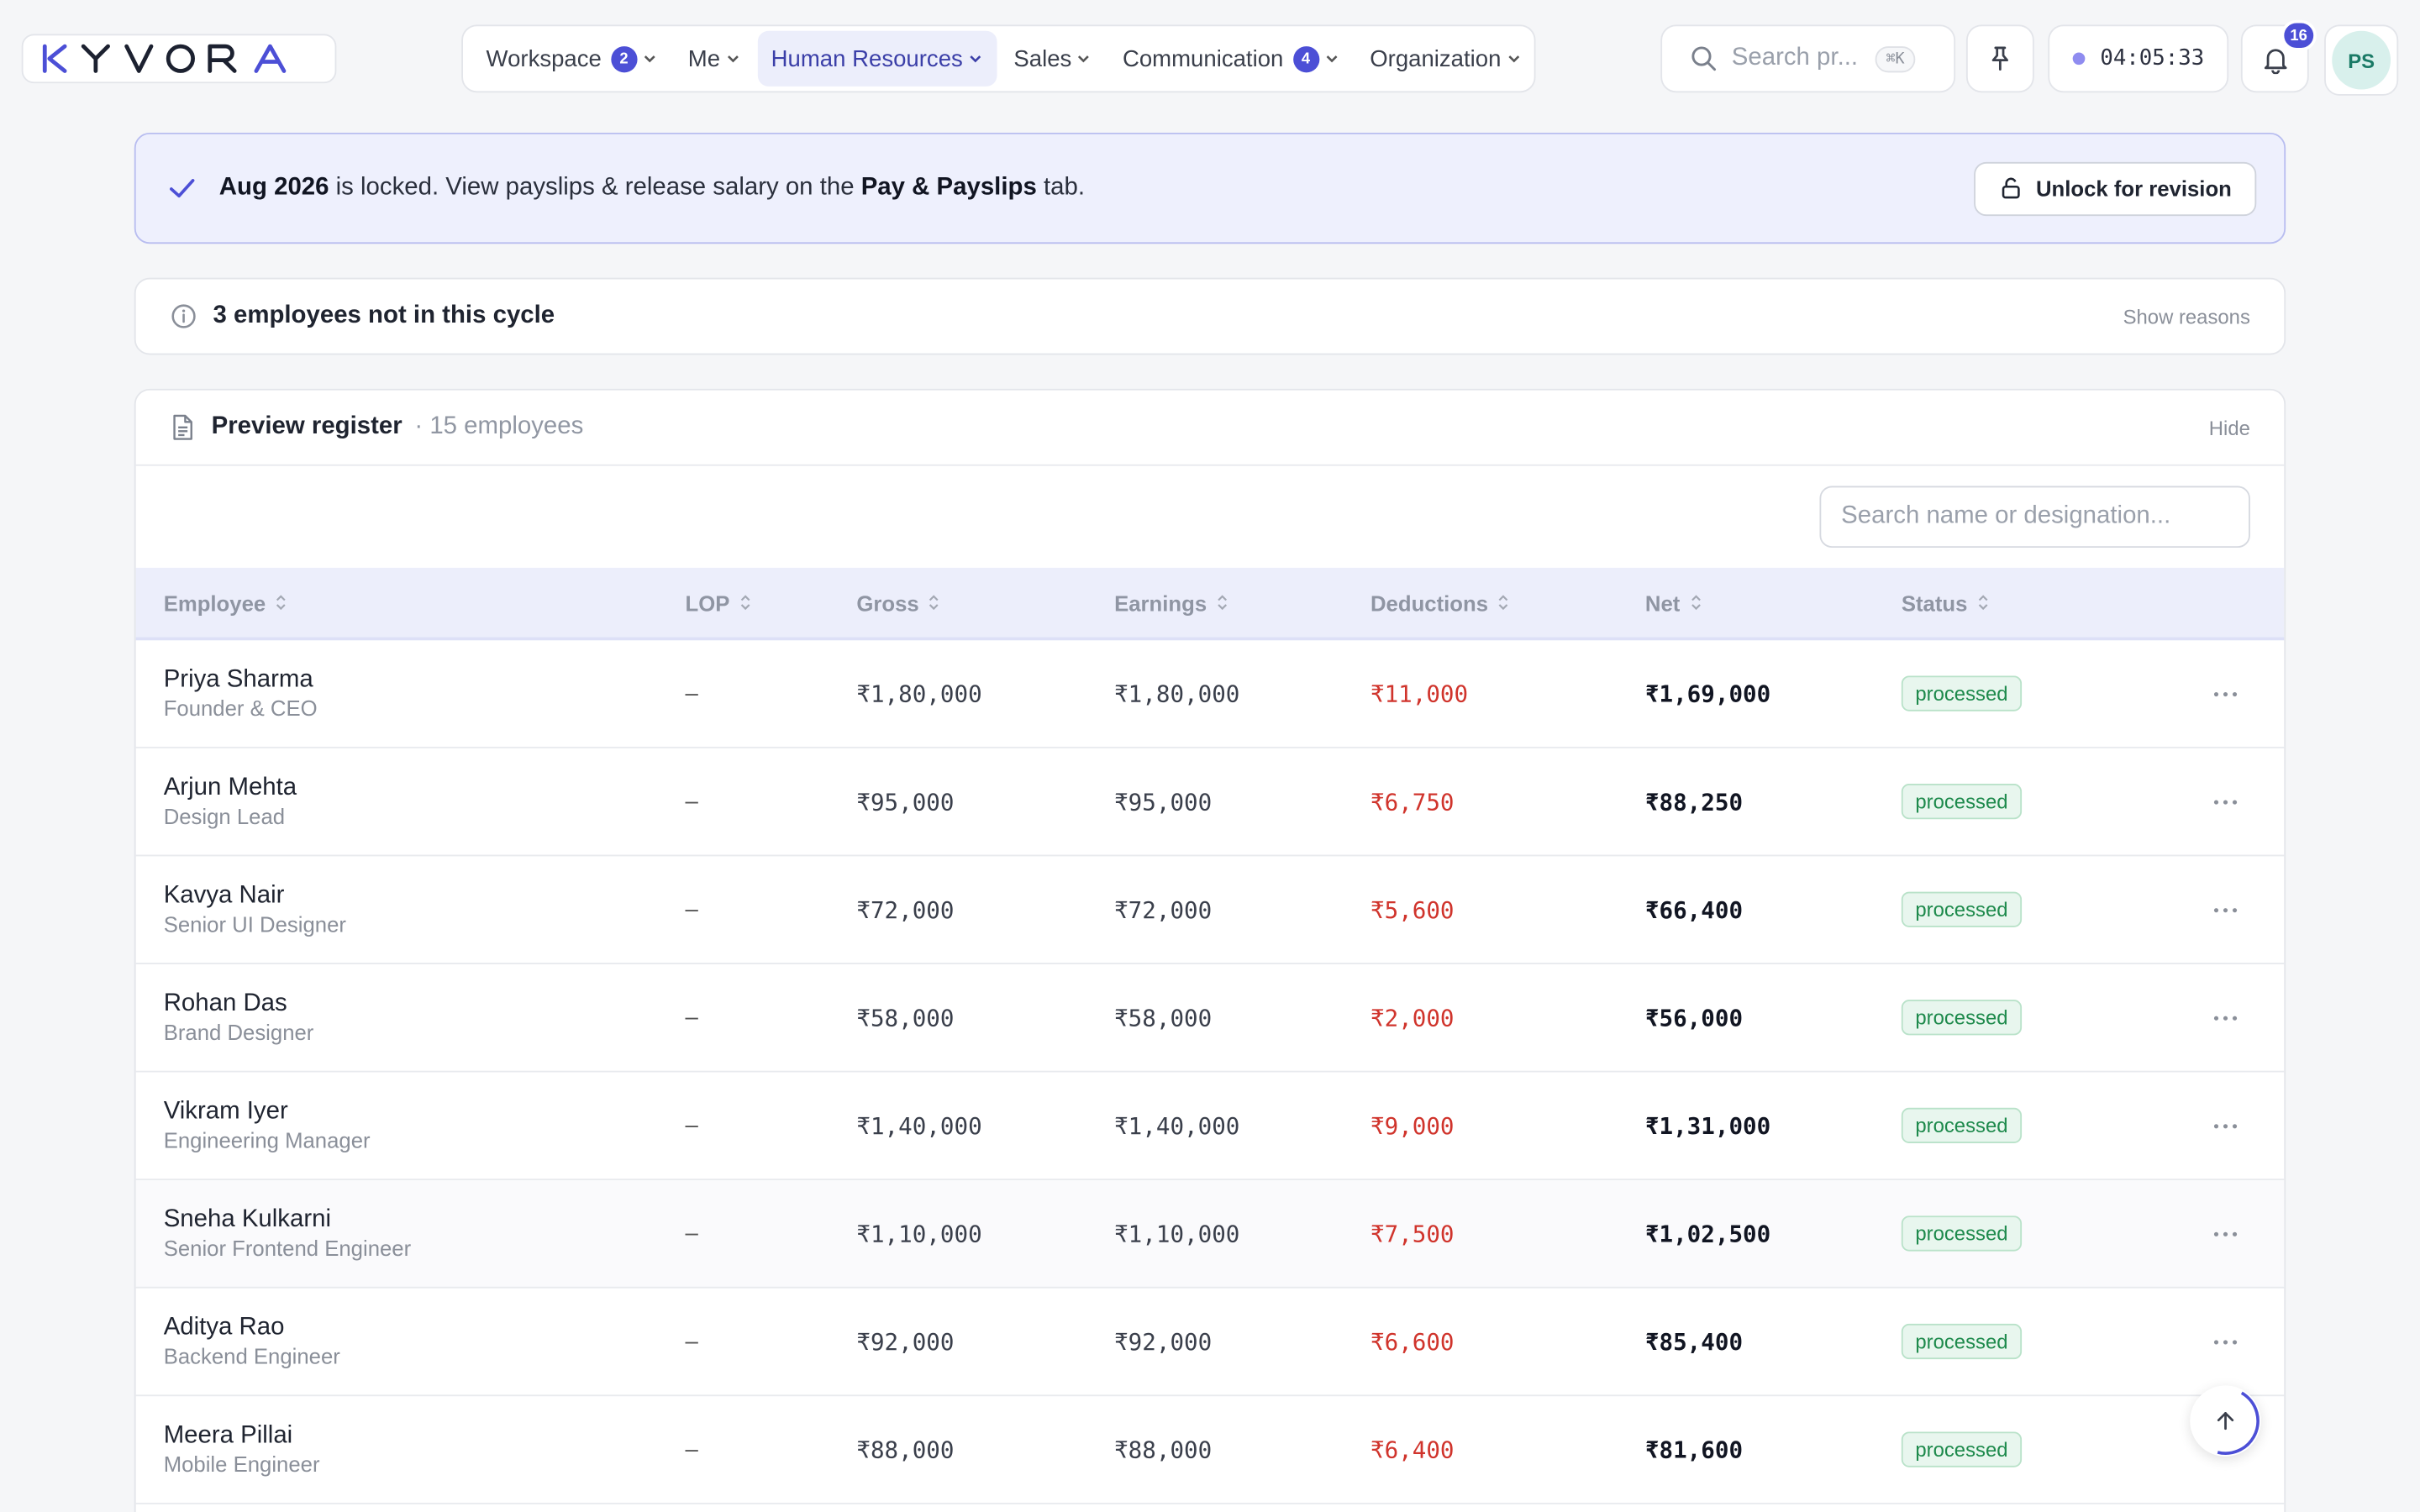 Image resolution: width=2420 pixels, height=1512 pixels. I want to click on document-icon, so click(182, 427).